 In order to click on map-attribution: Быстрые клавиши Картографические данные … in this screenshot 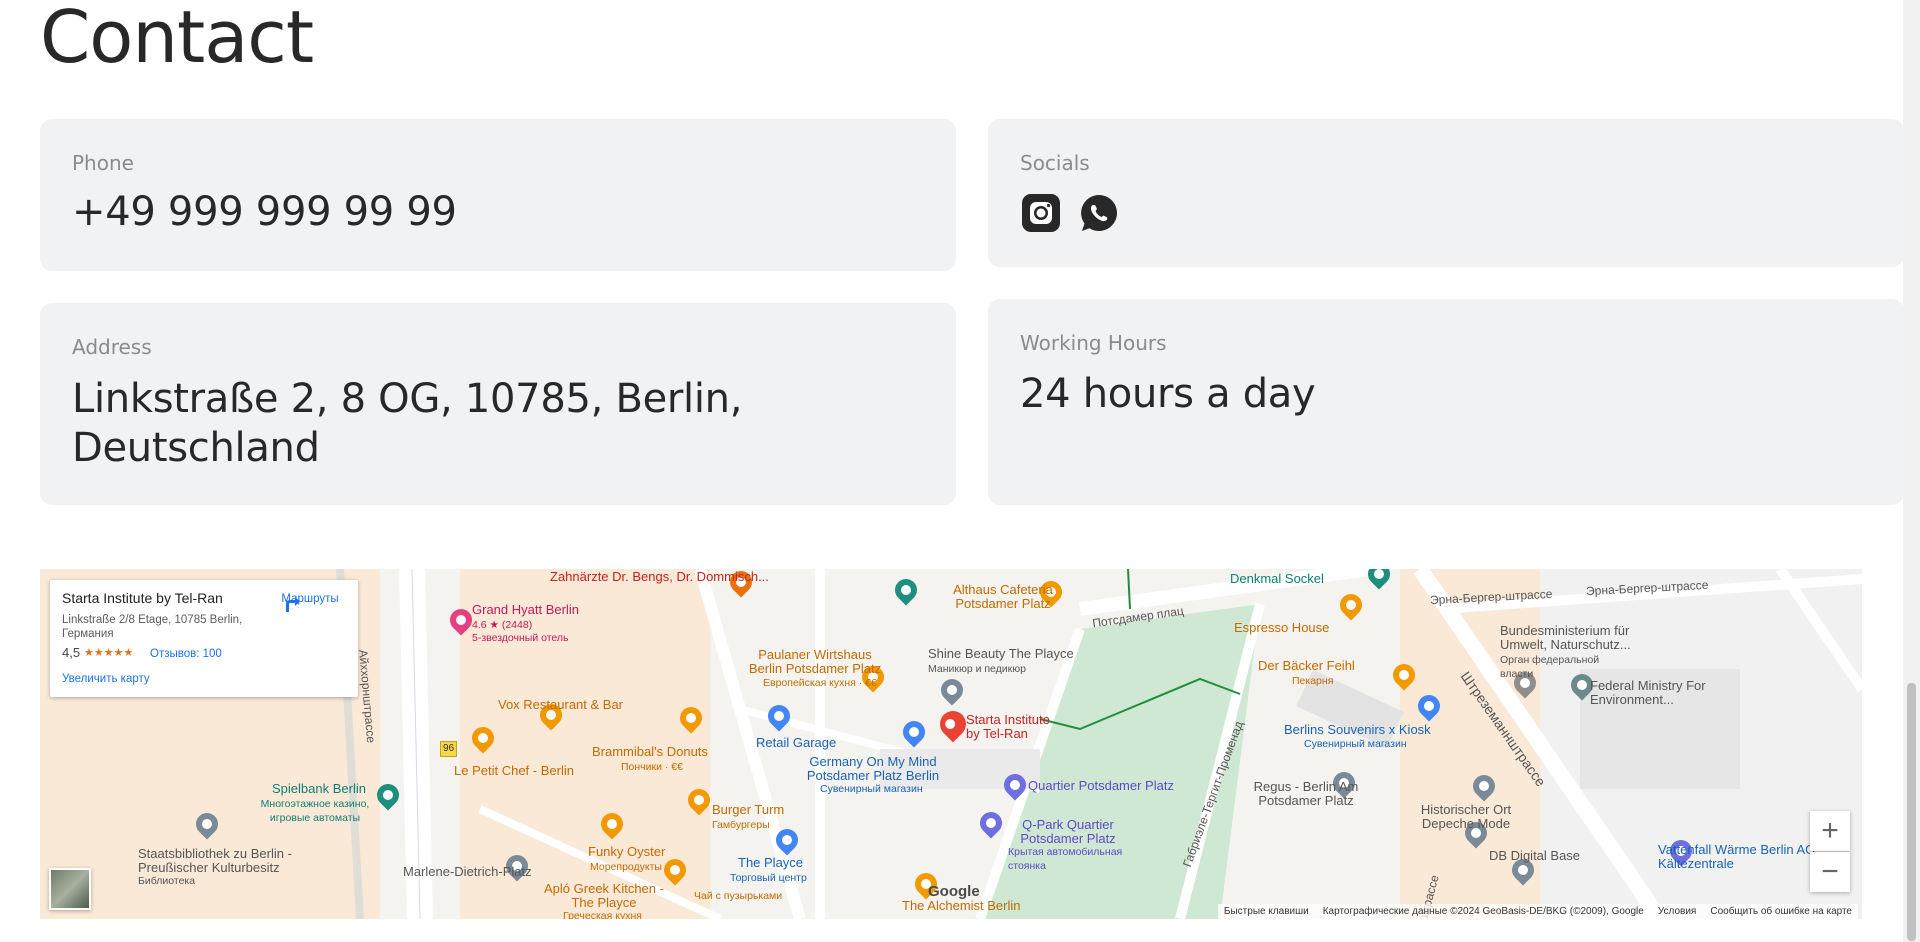, I will do `click(1537, 911)`.